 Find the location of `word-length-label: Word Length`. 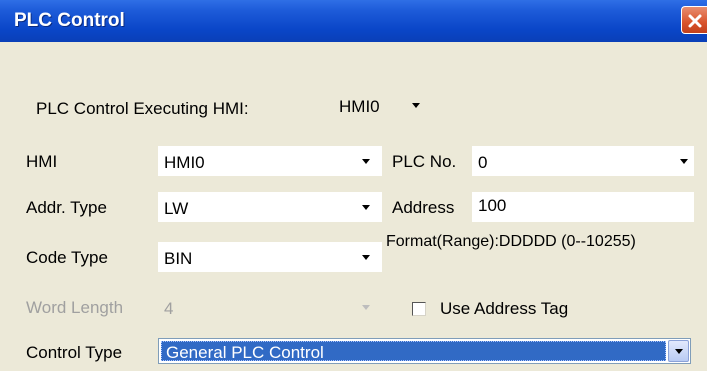

word-length-label: Word Length is located at coordinates (75, 307).